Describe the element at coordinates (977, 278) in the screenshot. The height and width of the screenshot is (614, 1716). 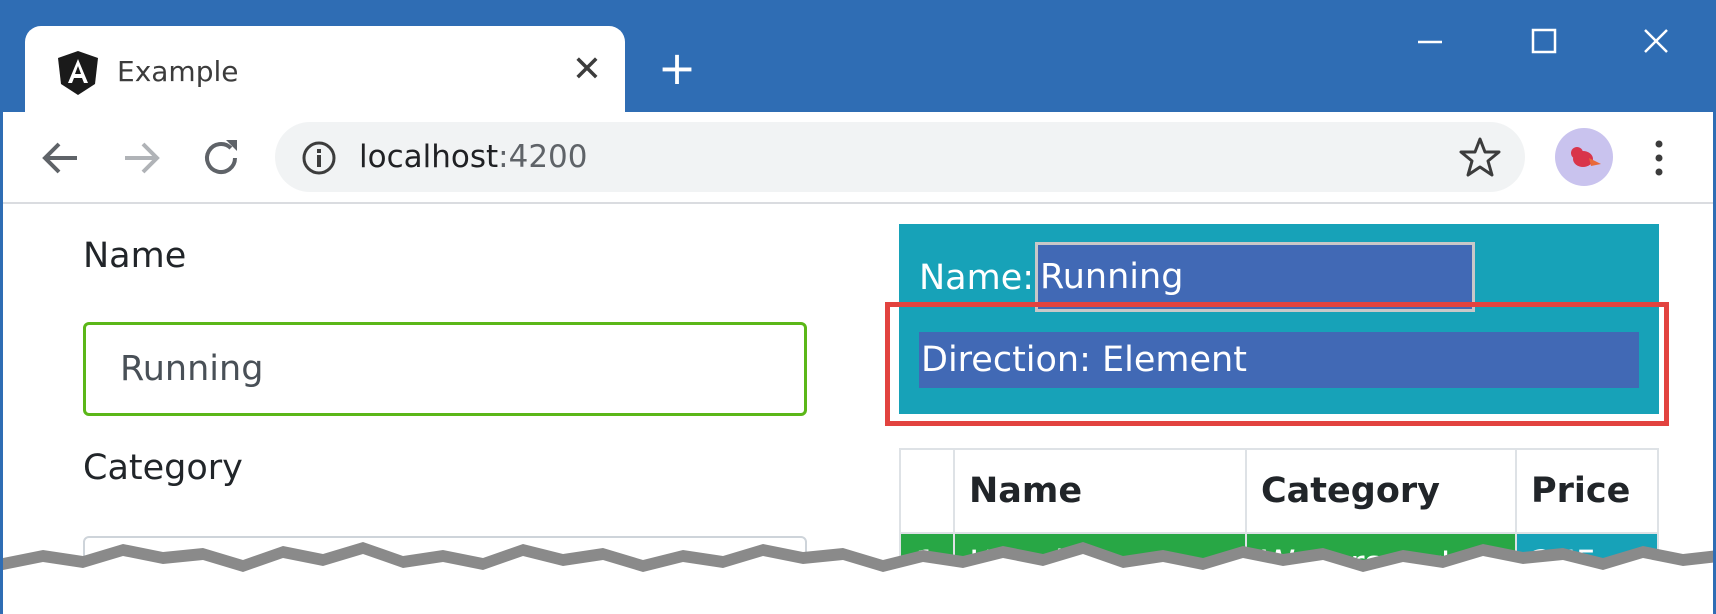
I see `panel-name-label: Name:` at that location.